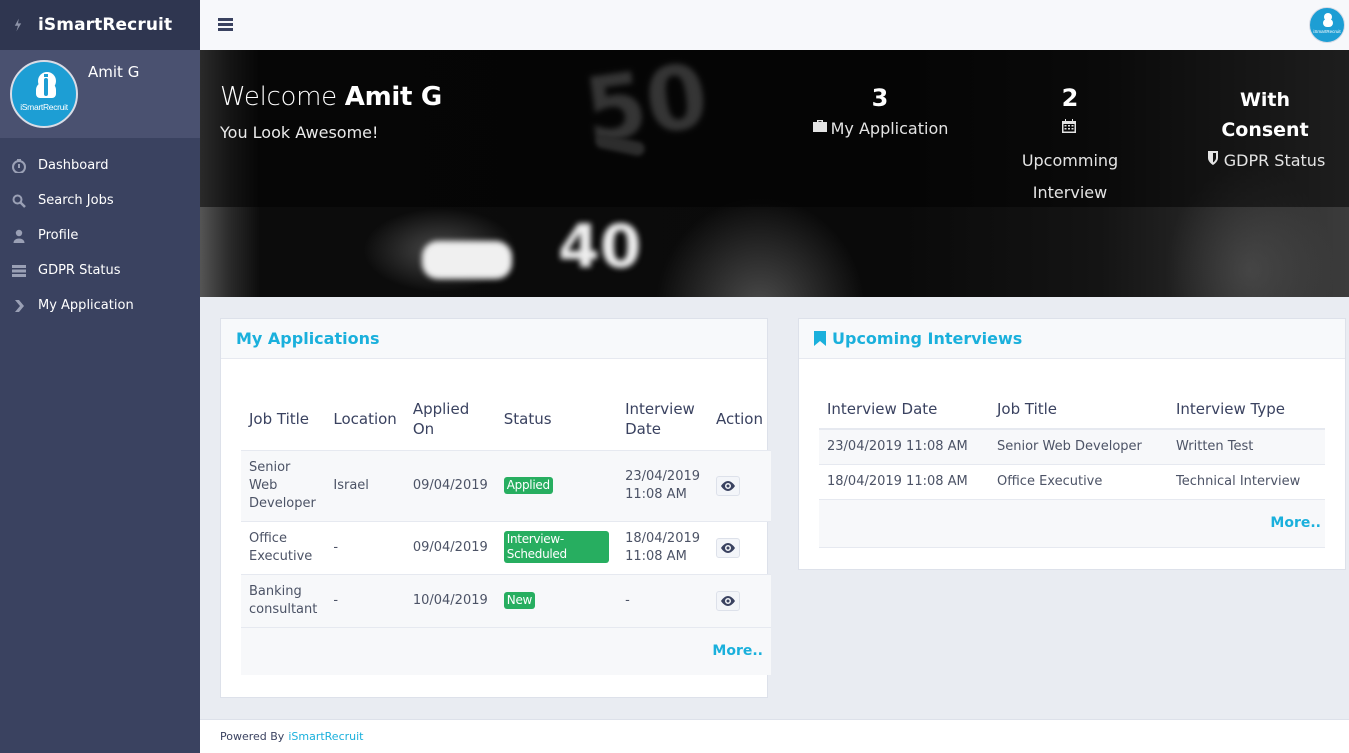 The width and height of the screenshot is (1349, 753). What do you see at coordinates (114, 72) in the screenshot?
I see `user-name: Amit G` at bounding box center [114, 72].